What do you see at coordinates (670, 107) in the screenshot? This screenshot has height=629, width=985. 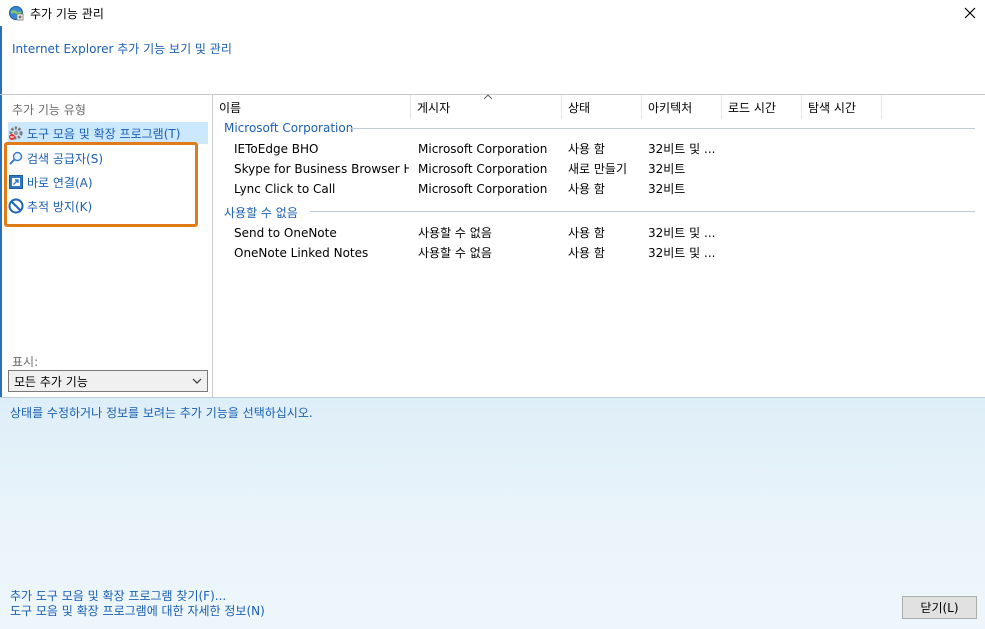 I see `column-header-label: 아키텍처` at bounding box center [670, 107].